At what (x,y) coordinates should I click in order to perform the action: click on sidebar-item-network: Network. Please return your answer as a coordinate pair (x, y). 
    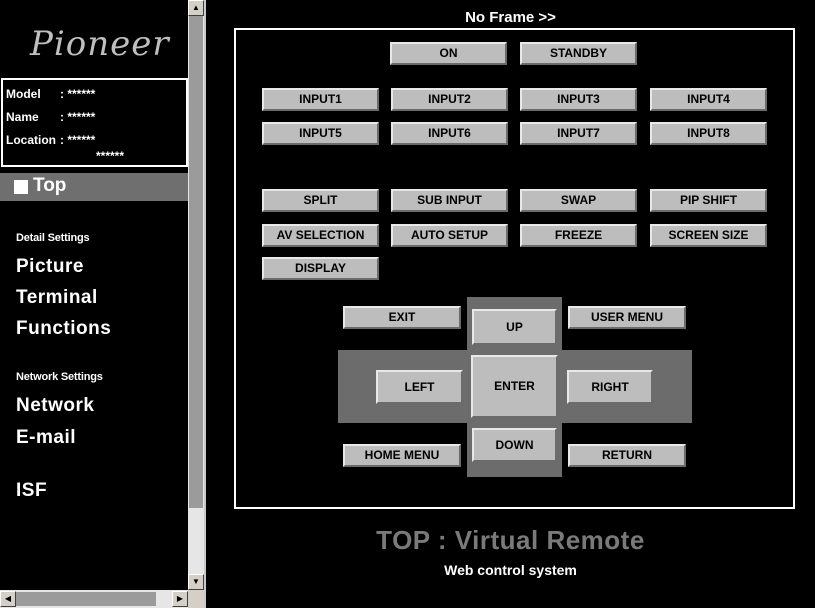
    Looking at the image, I should click on (55, 406).